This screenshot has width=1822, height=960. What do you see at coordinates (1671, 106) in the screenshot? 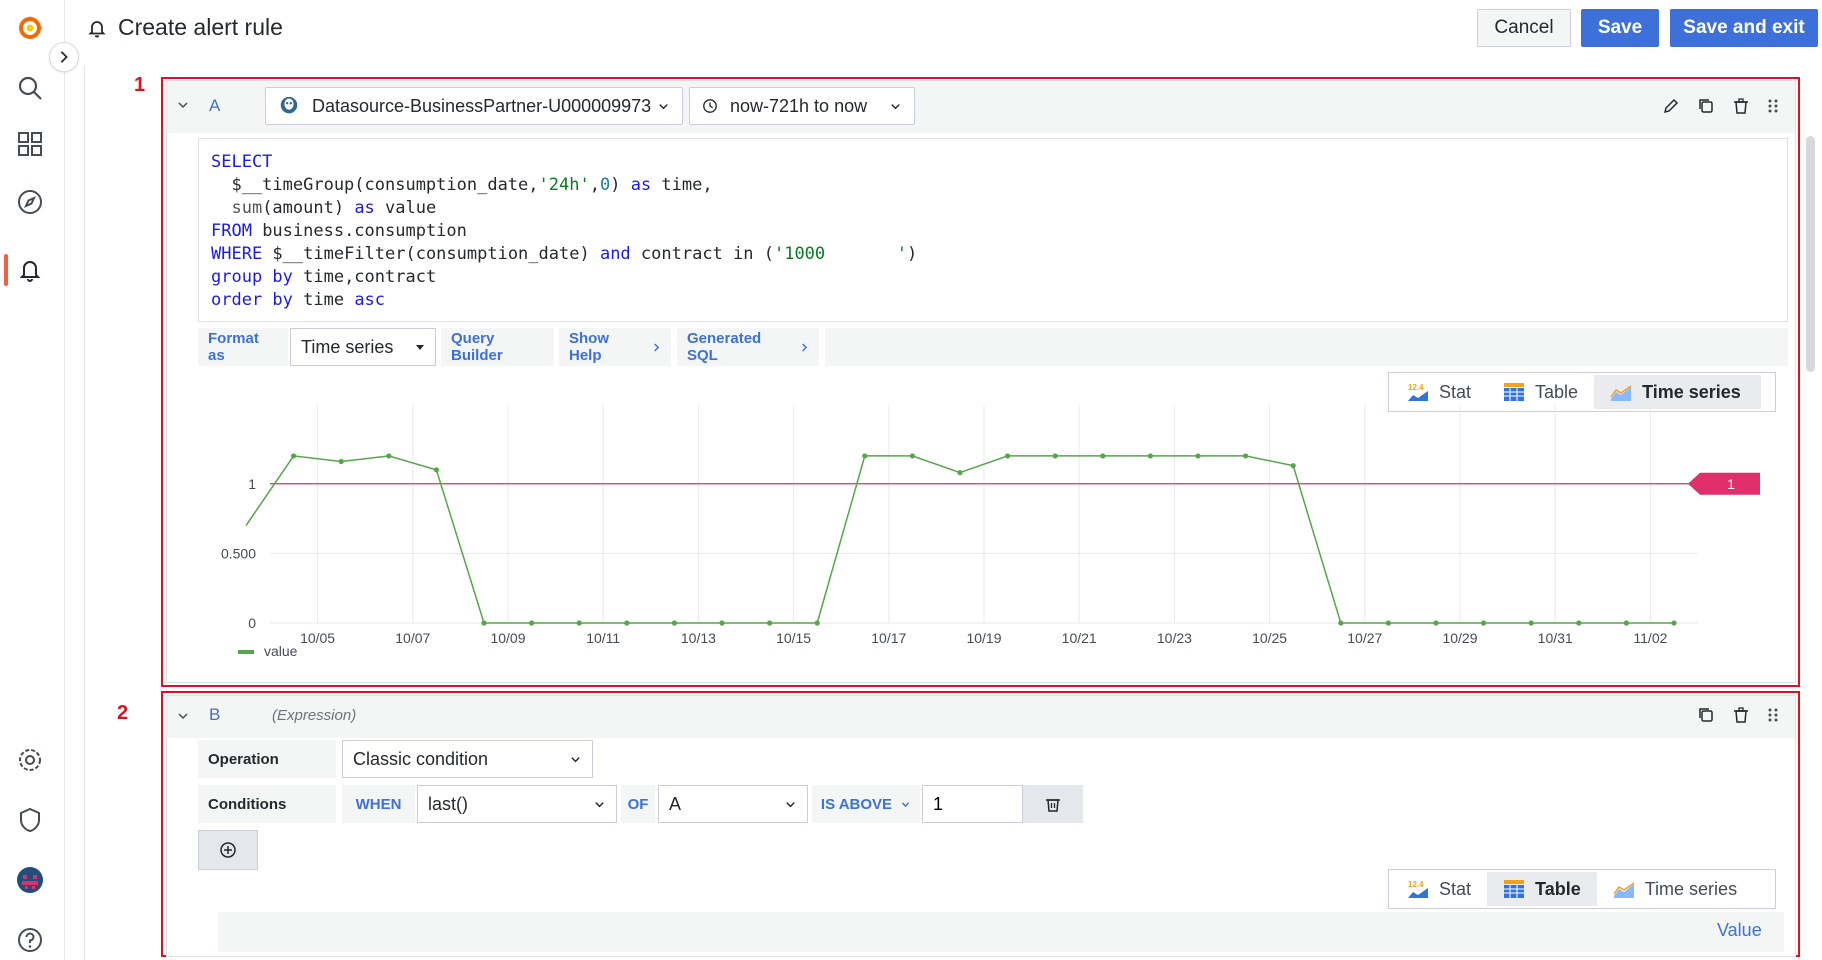
I see `edit-pencil-icon` at bounding box center [1671, 106].